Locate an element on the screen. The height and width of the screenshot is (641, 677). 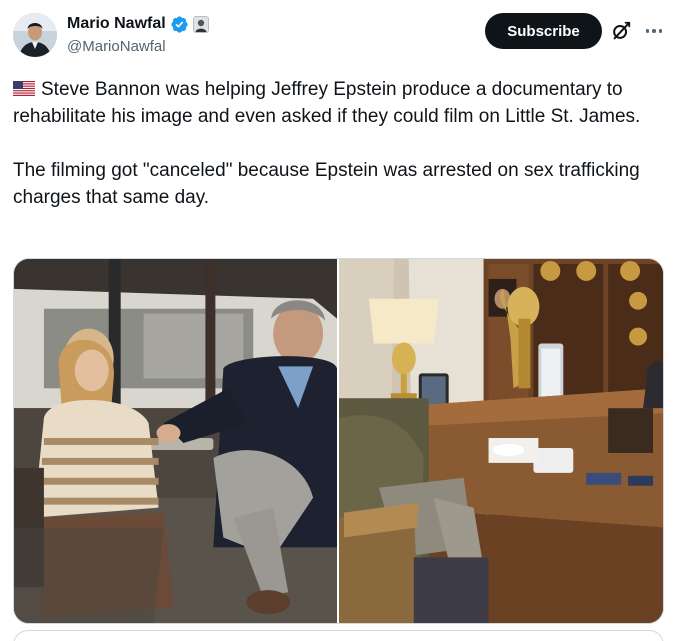
affiliate-badge-icon is located at coordinates (200, 24).